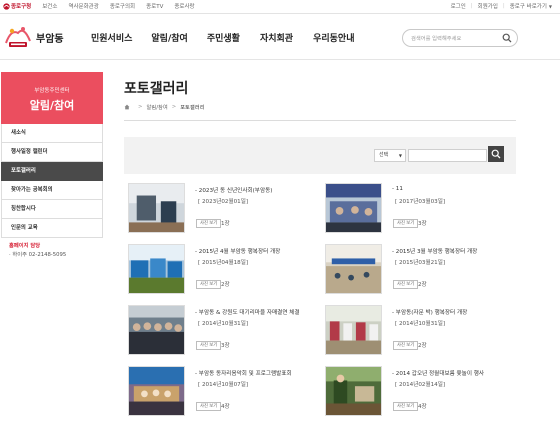  What do you see at coordinates (488, 6) in the screenshot?
I see `signup-link: 회원가입` at bounding box center [488, 6].